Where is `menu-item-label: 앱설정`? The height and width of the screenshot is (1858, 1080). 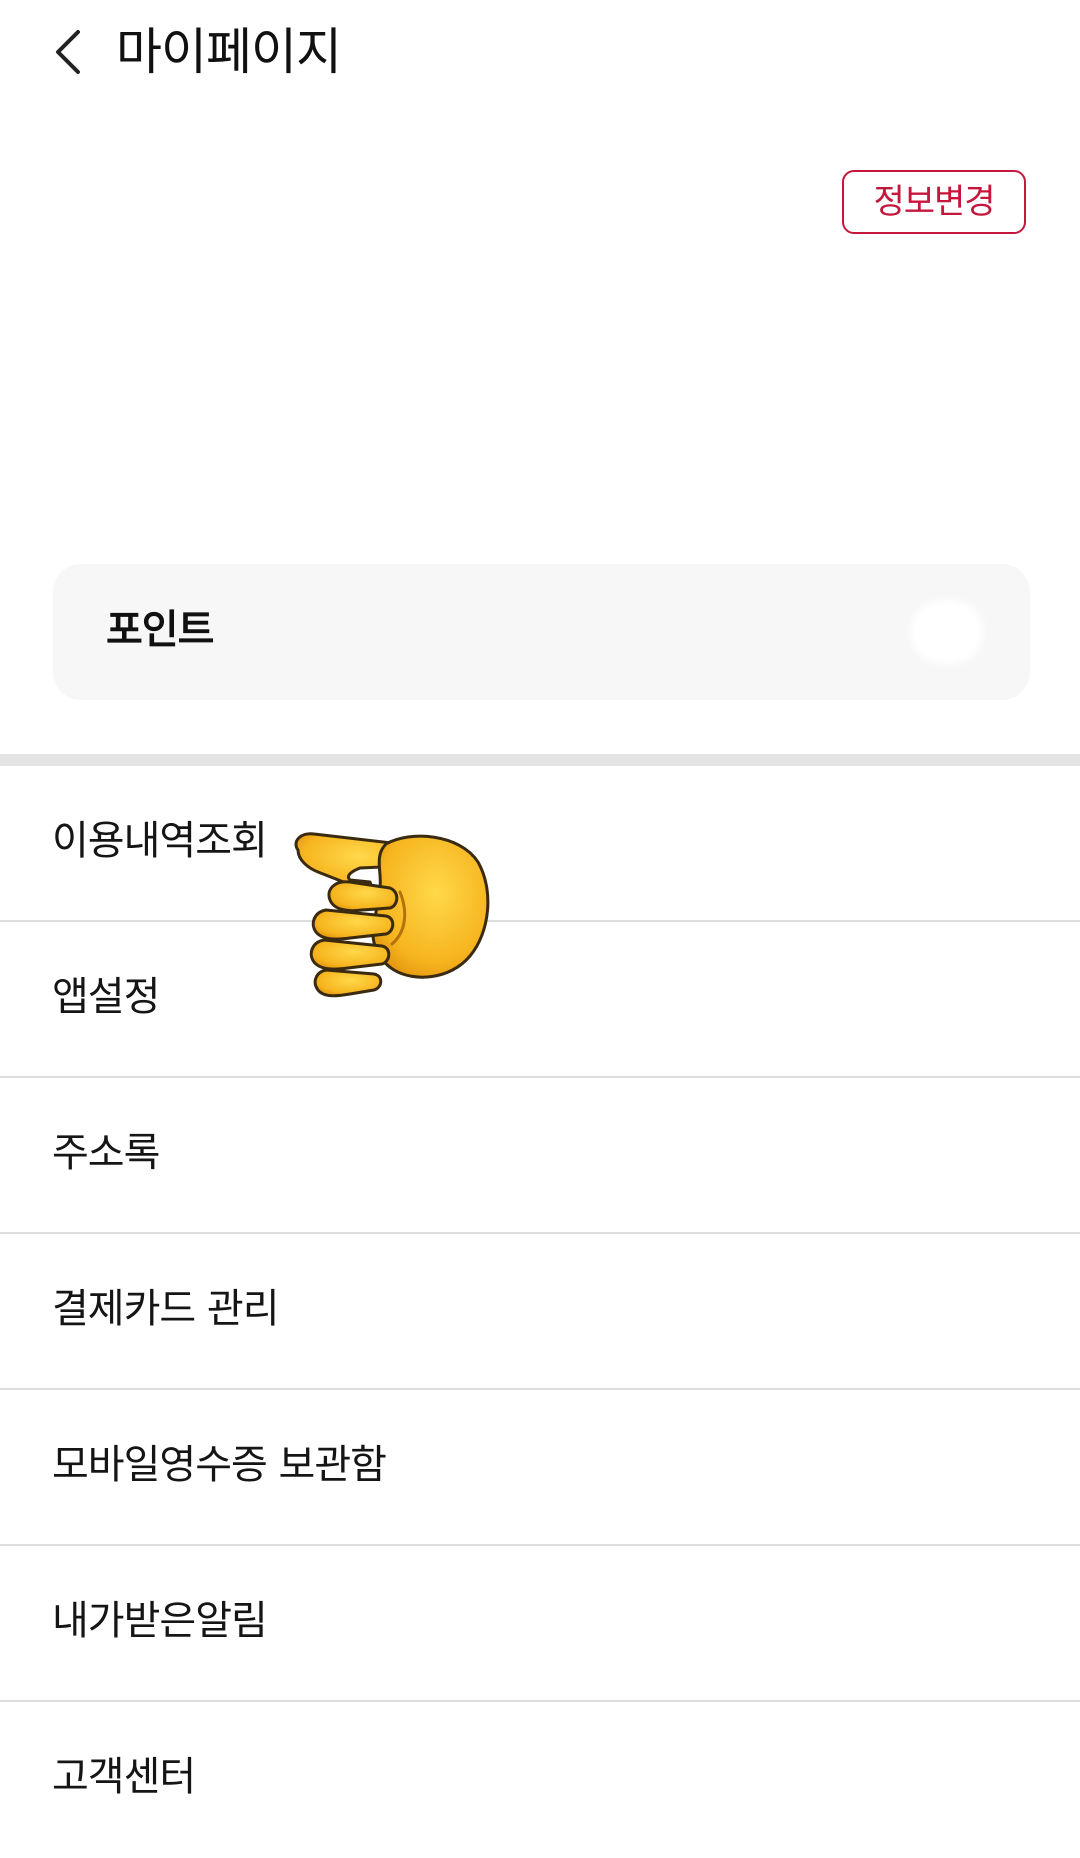 menu-item-label: 앱설정 is located at coordinates (106, 997).